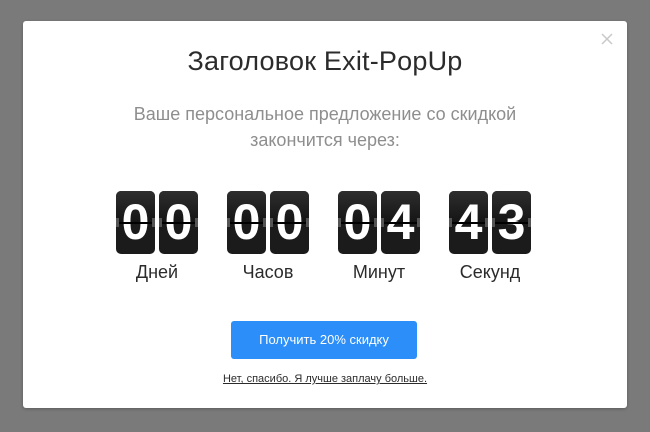 This screenshot has width=650, height=432. Describe the element at coordinates (325, 140) in the screenshot. I see `subtitle-line-2: закончится через:` at that location.